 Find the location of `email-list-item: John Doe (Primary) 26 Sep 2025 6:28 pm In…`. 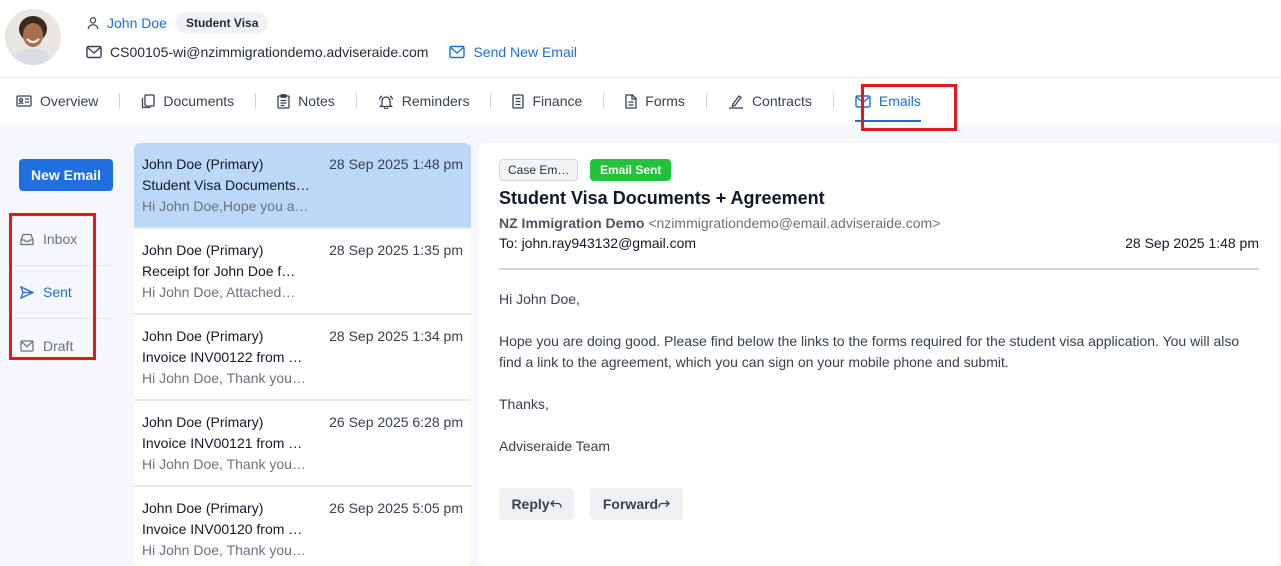

email-list-item: John Doe (Primary) 26 Sep 2025 6:28 pm In… is located at coordinates (302, 444).